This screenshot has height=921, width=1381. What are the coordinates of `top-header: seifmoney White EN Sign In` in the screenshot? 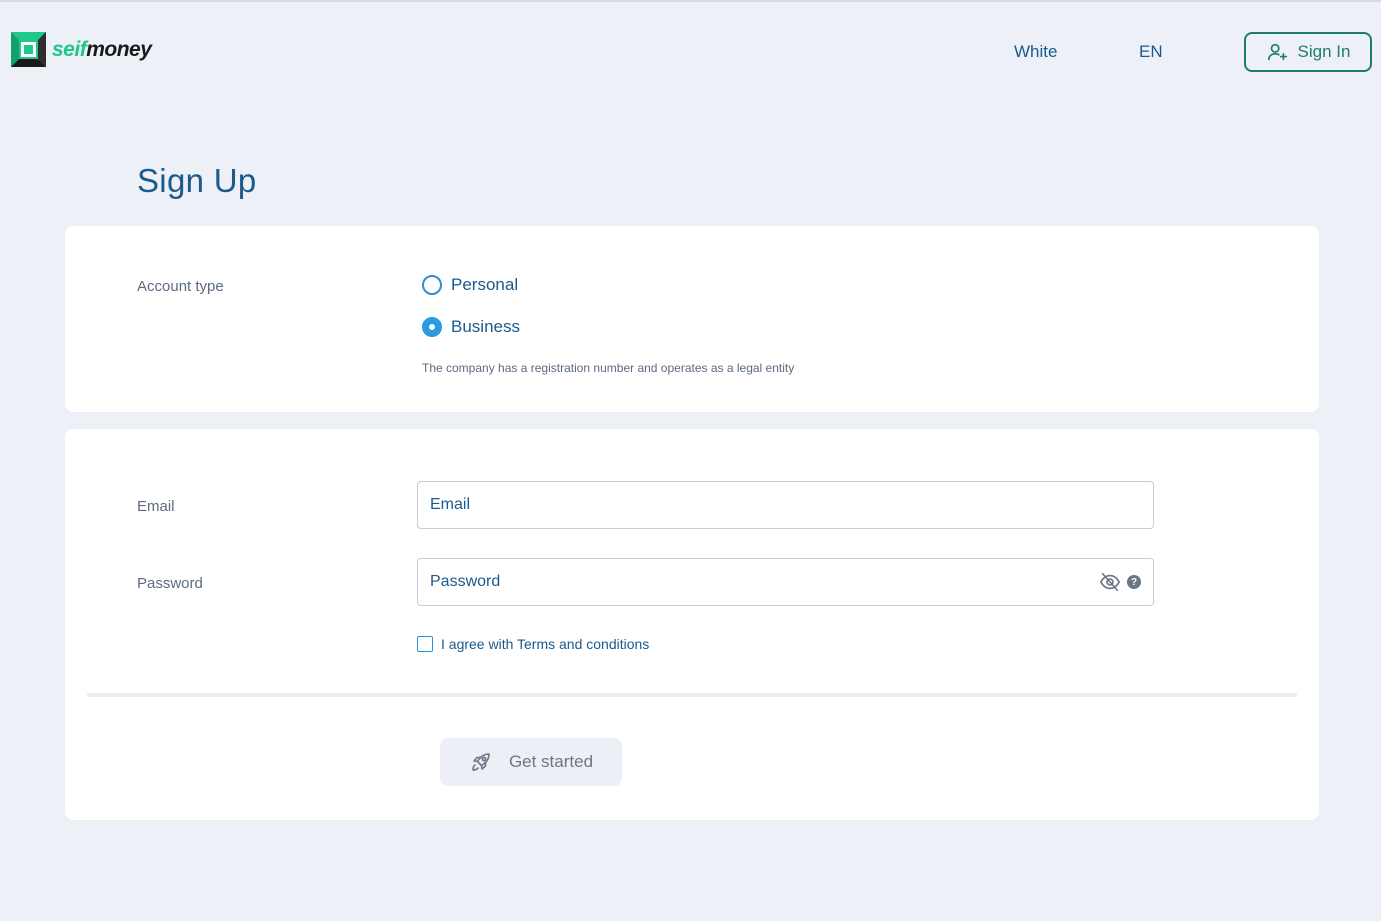 It's located at (690, 50).